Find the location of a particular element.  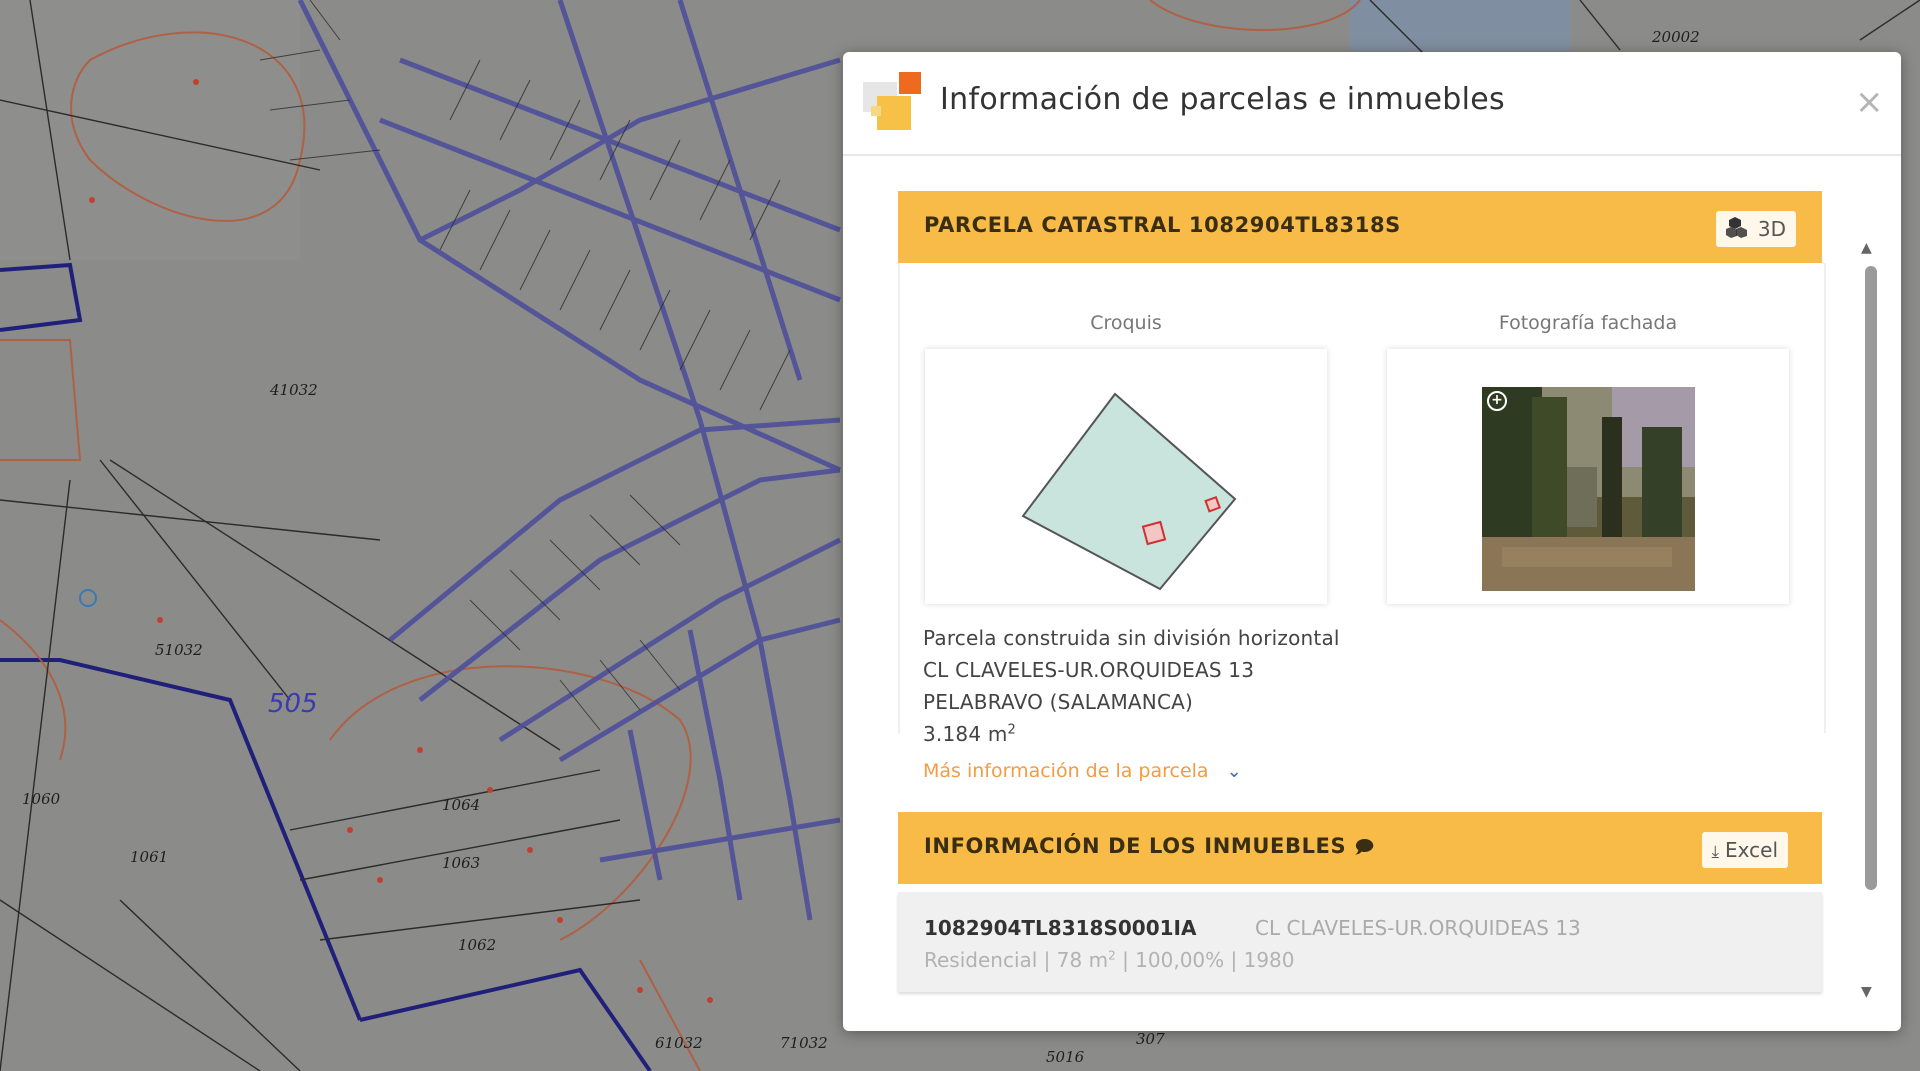

excel-export-button: ⤓ Excel is located at coordinates (1744, 850).